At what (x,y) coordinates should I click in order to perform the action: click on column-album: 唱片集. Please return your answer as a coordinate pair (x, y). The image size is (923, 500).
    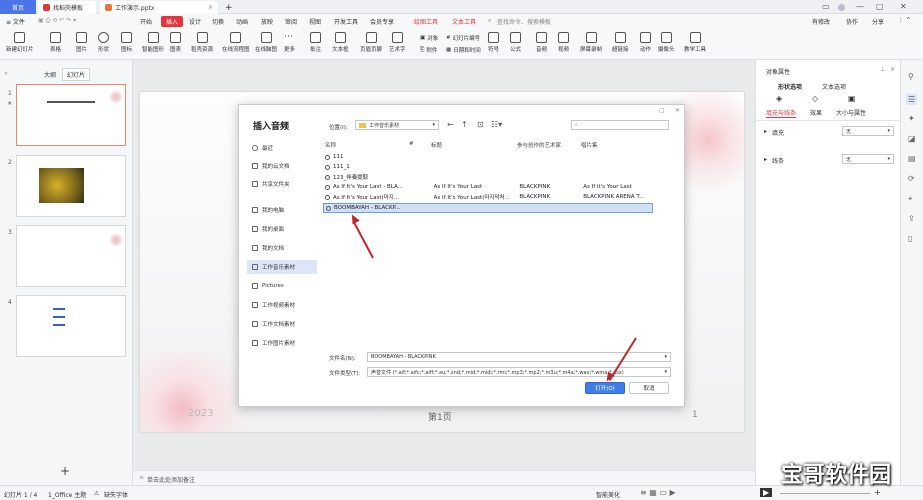
    Looking at the image, I should click on (589, 145).